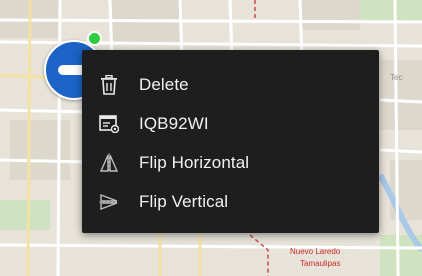  What do you see at coordinates (315, 251) in the screenshot?
I see `city-label: Nuevo Laredo` at bounding box center [315, 251].